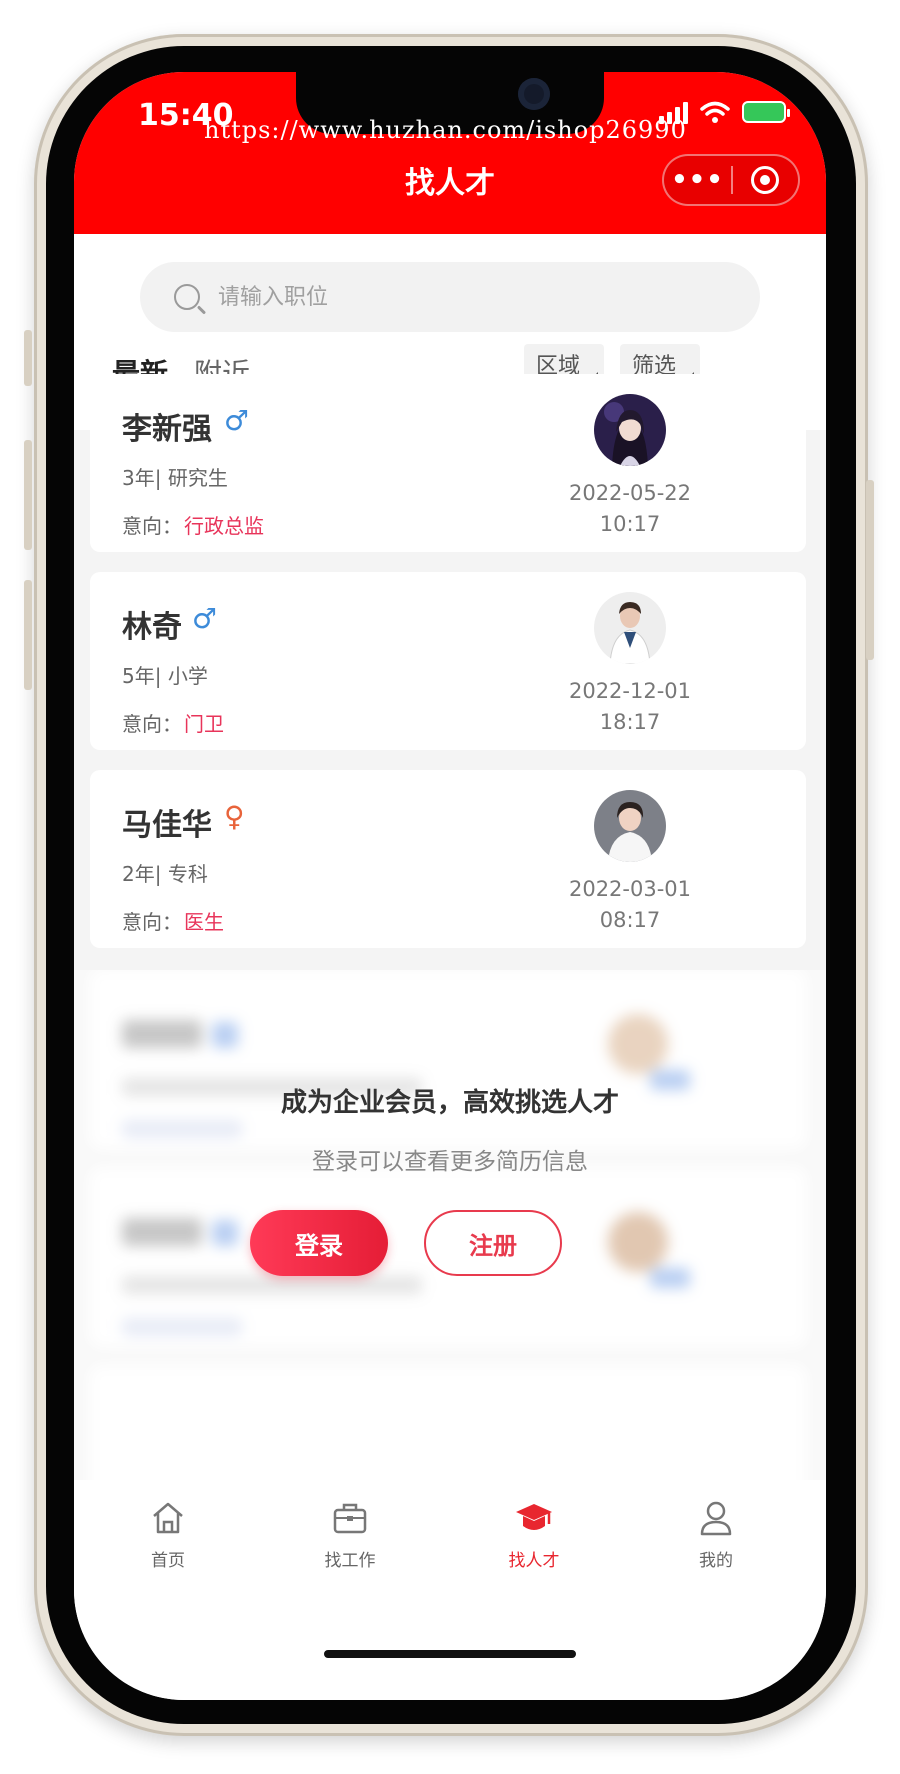 This screenshot has width=900, height=1774. What do you see at coordinates (167, 429) in the screenshot?
I see `candidate-name: 李新强` at bounding box center [167, 429].